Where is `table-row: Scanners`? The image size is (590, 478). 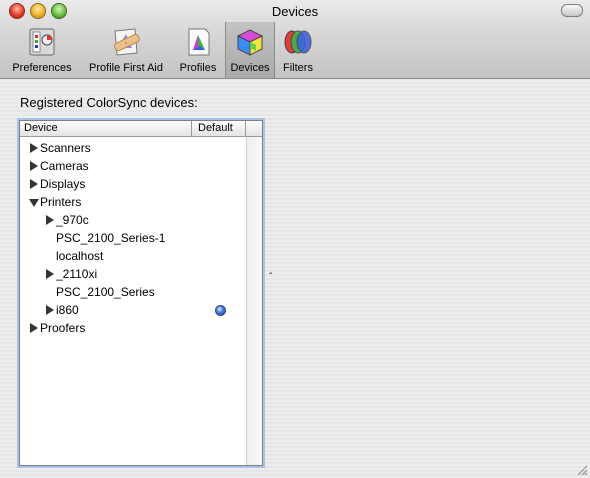 table-row: Scanners is located at coordinates (133, 148).